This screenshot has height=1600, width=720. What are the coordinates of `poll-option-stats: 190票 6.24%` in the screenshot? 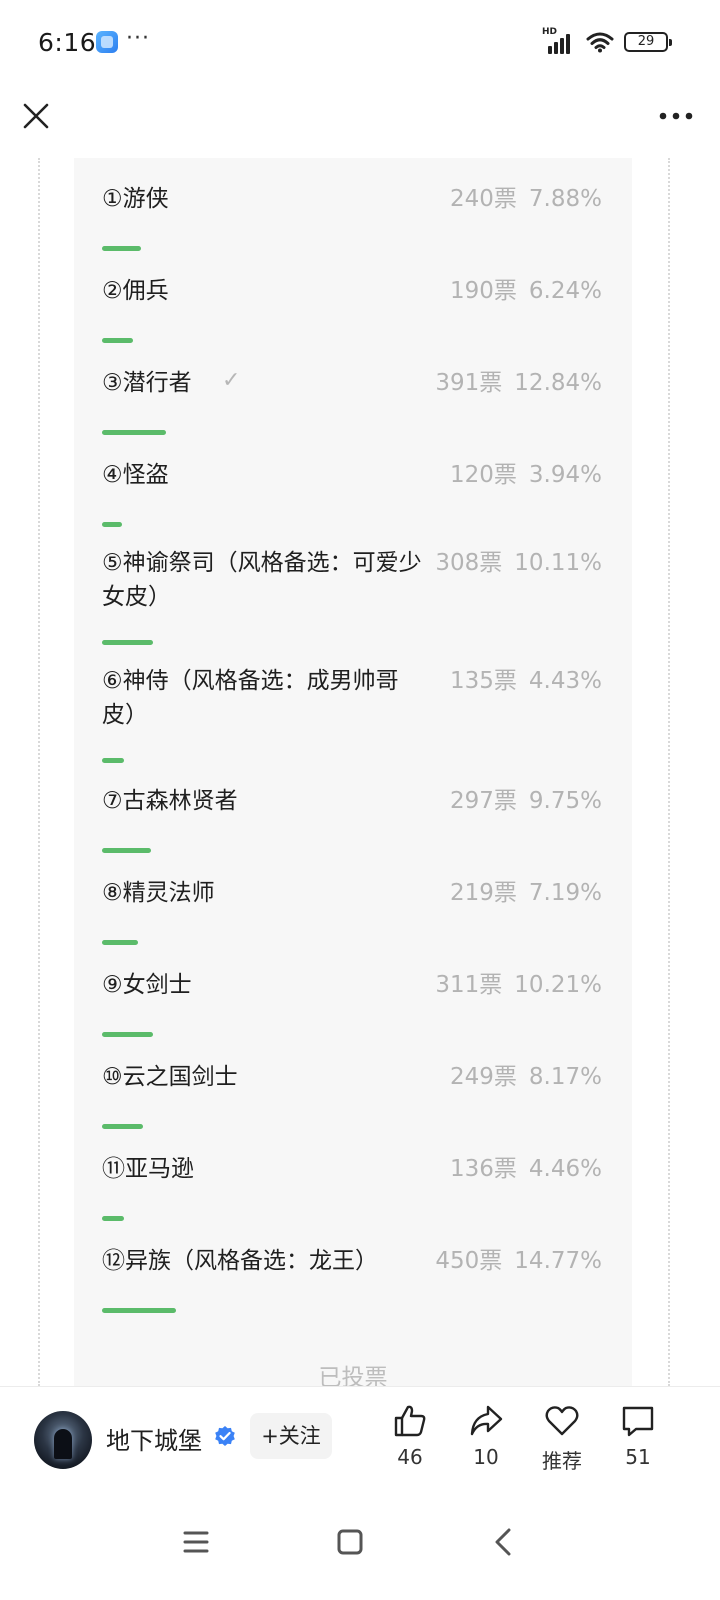 It's located at (526, 291).